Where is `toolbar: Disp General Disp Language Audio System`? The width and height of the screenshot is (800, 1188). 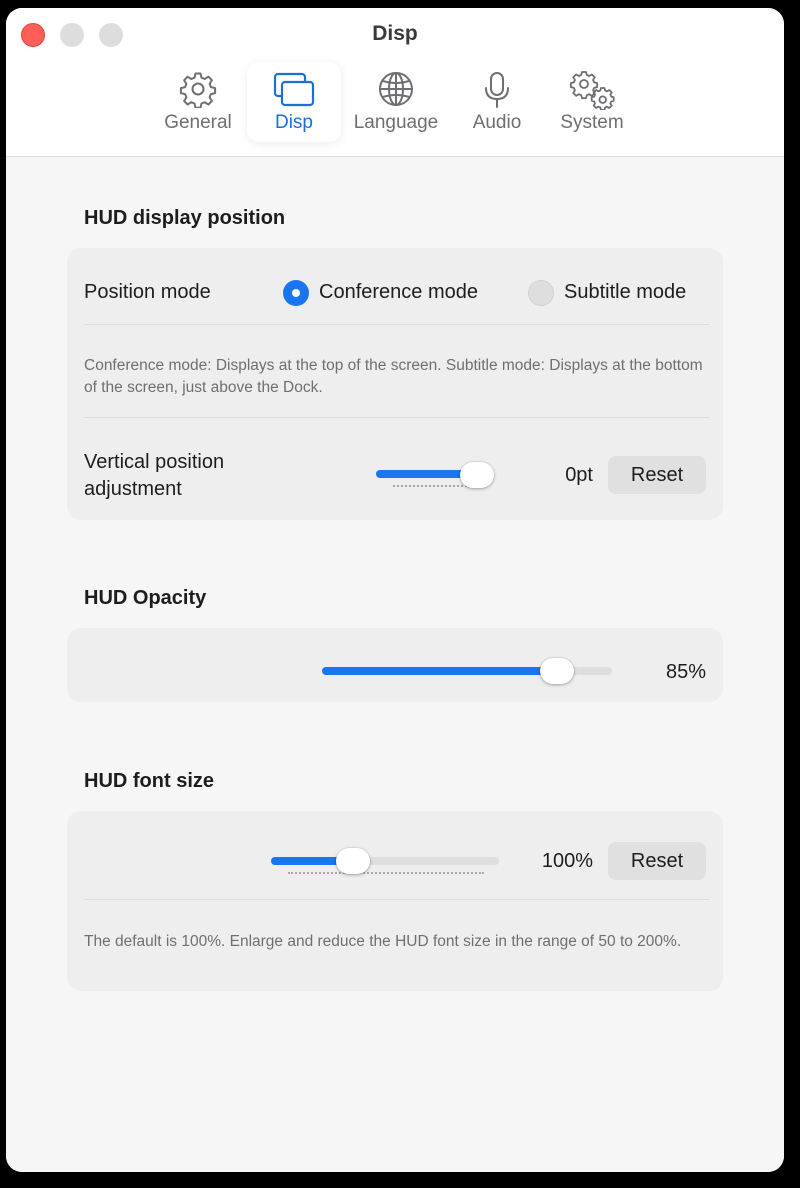
toolbar: Disp General Disp Language Audio System is located at coordinates (395, 82).